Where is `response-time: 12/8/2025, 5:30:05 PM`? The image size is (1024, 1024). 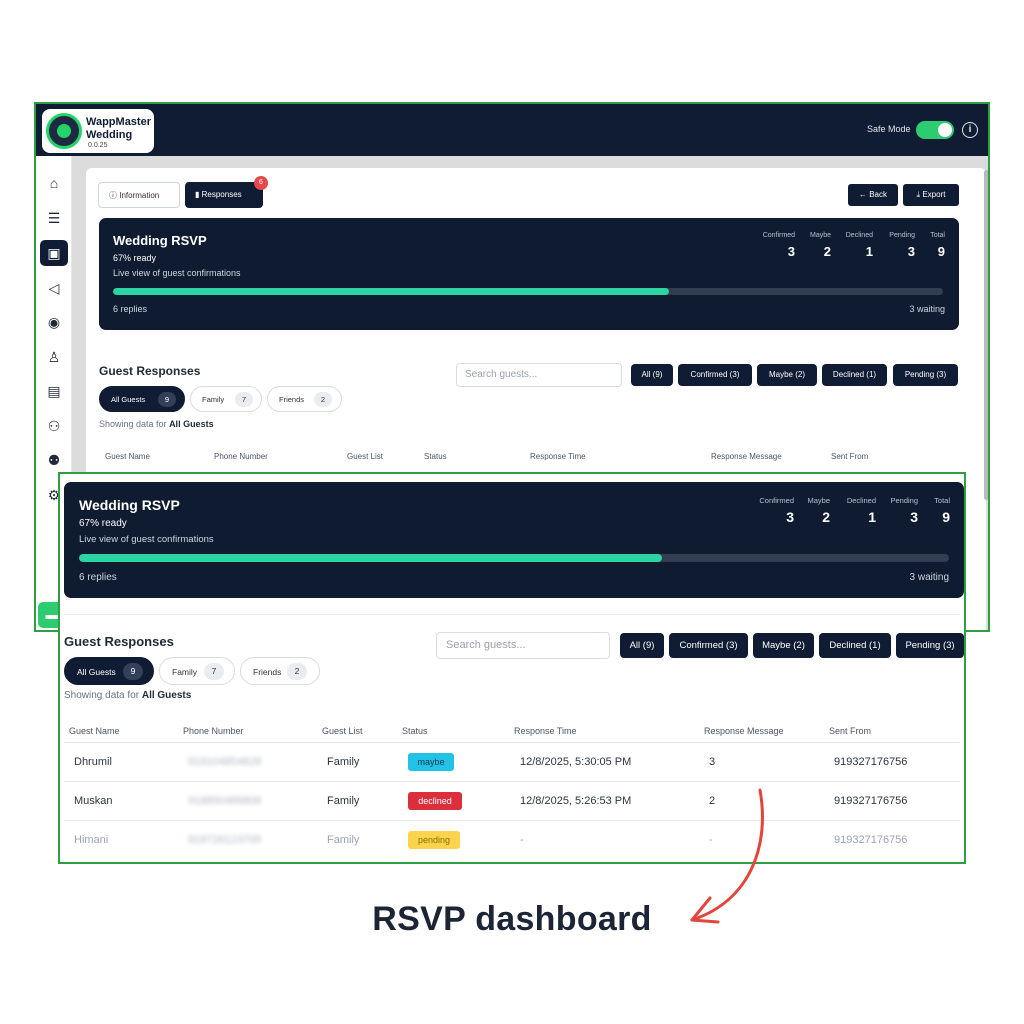 response-time: 12/8/2025, 5:30:05 PM is located at coordinates (576, 762).